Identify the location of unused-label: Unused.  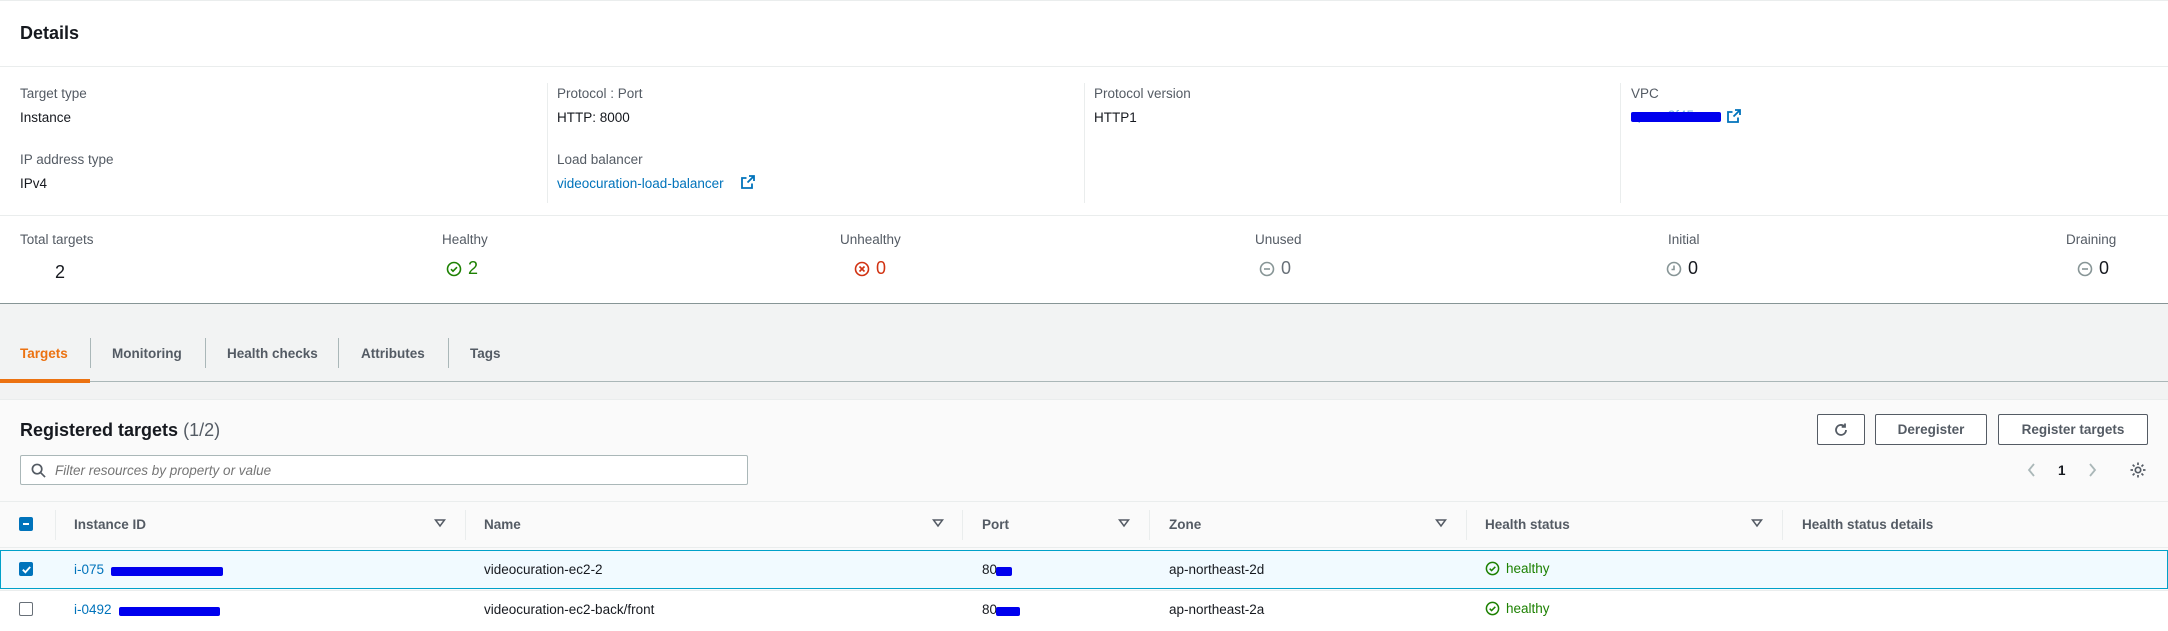
(1278, 239).